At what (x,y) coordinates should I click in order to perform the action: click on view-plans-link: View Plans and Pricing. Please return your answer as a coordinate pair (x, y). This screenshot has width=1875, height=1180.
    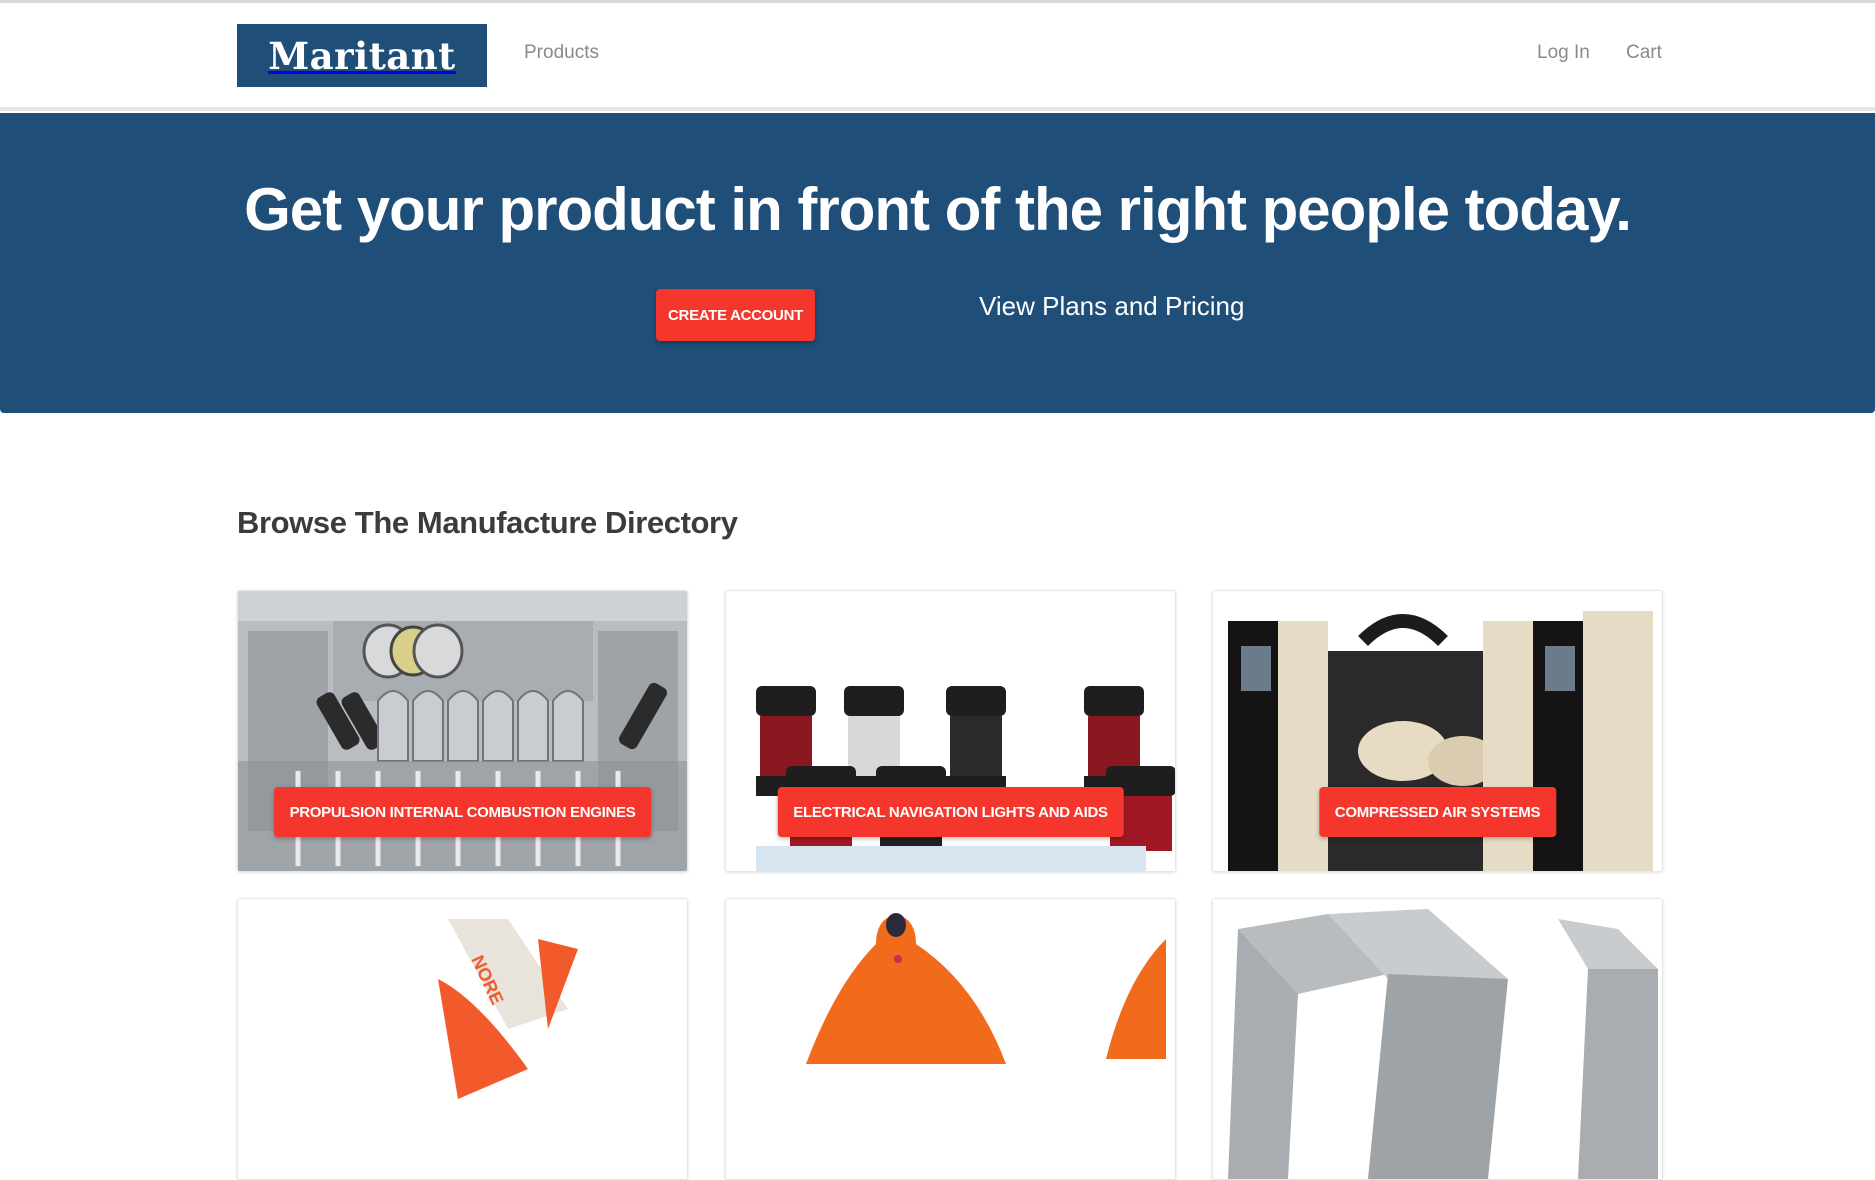
    Looking at the image, I should click on (1111, 306).